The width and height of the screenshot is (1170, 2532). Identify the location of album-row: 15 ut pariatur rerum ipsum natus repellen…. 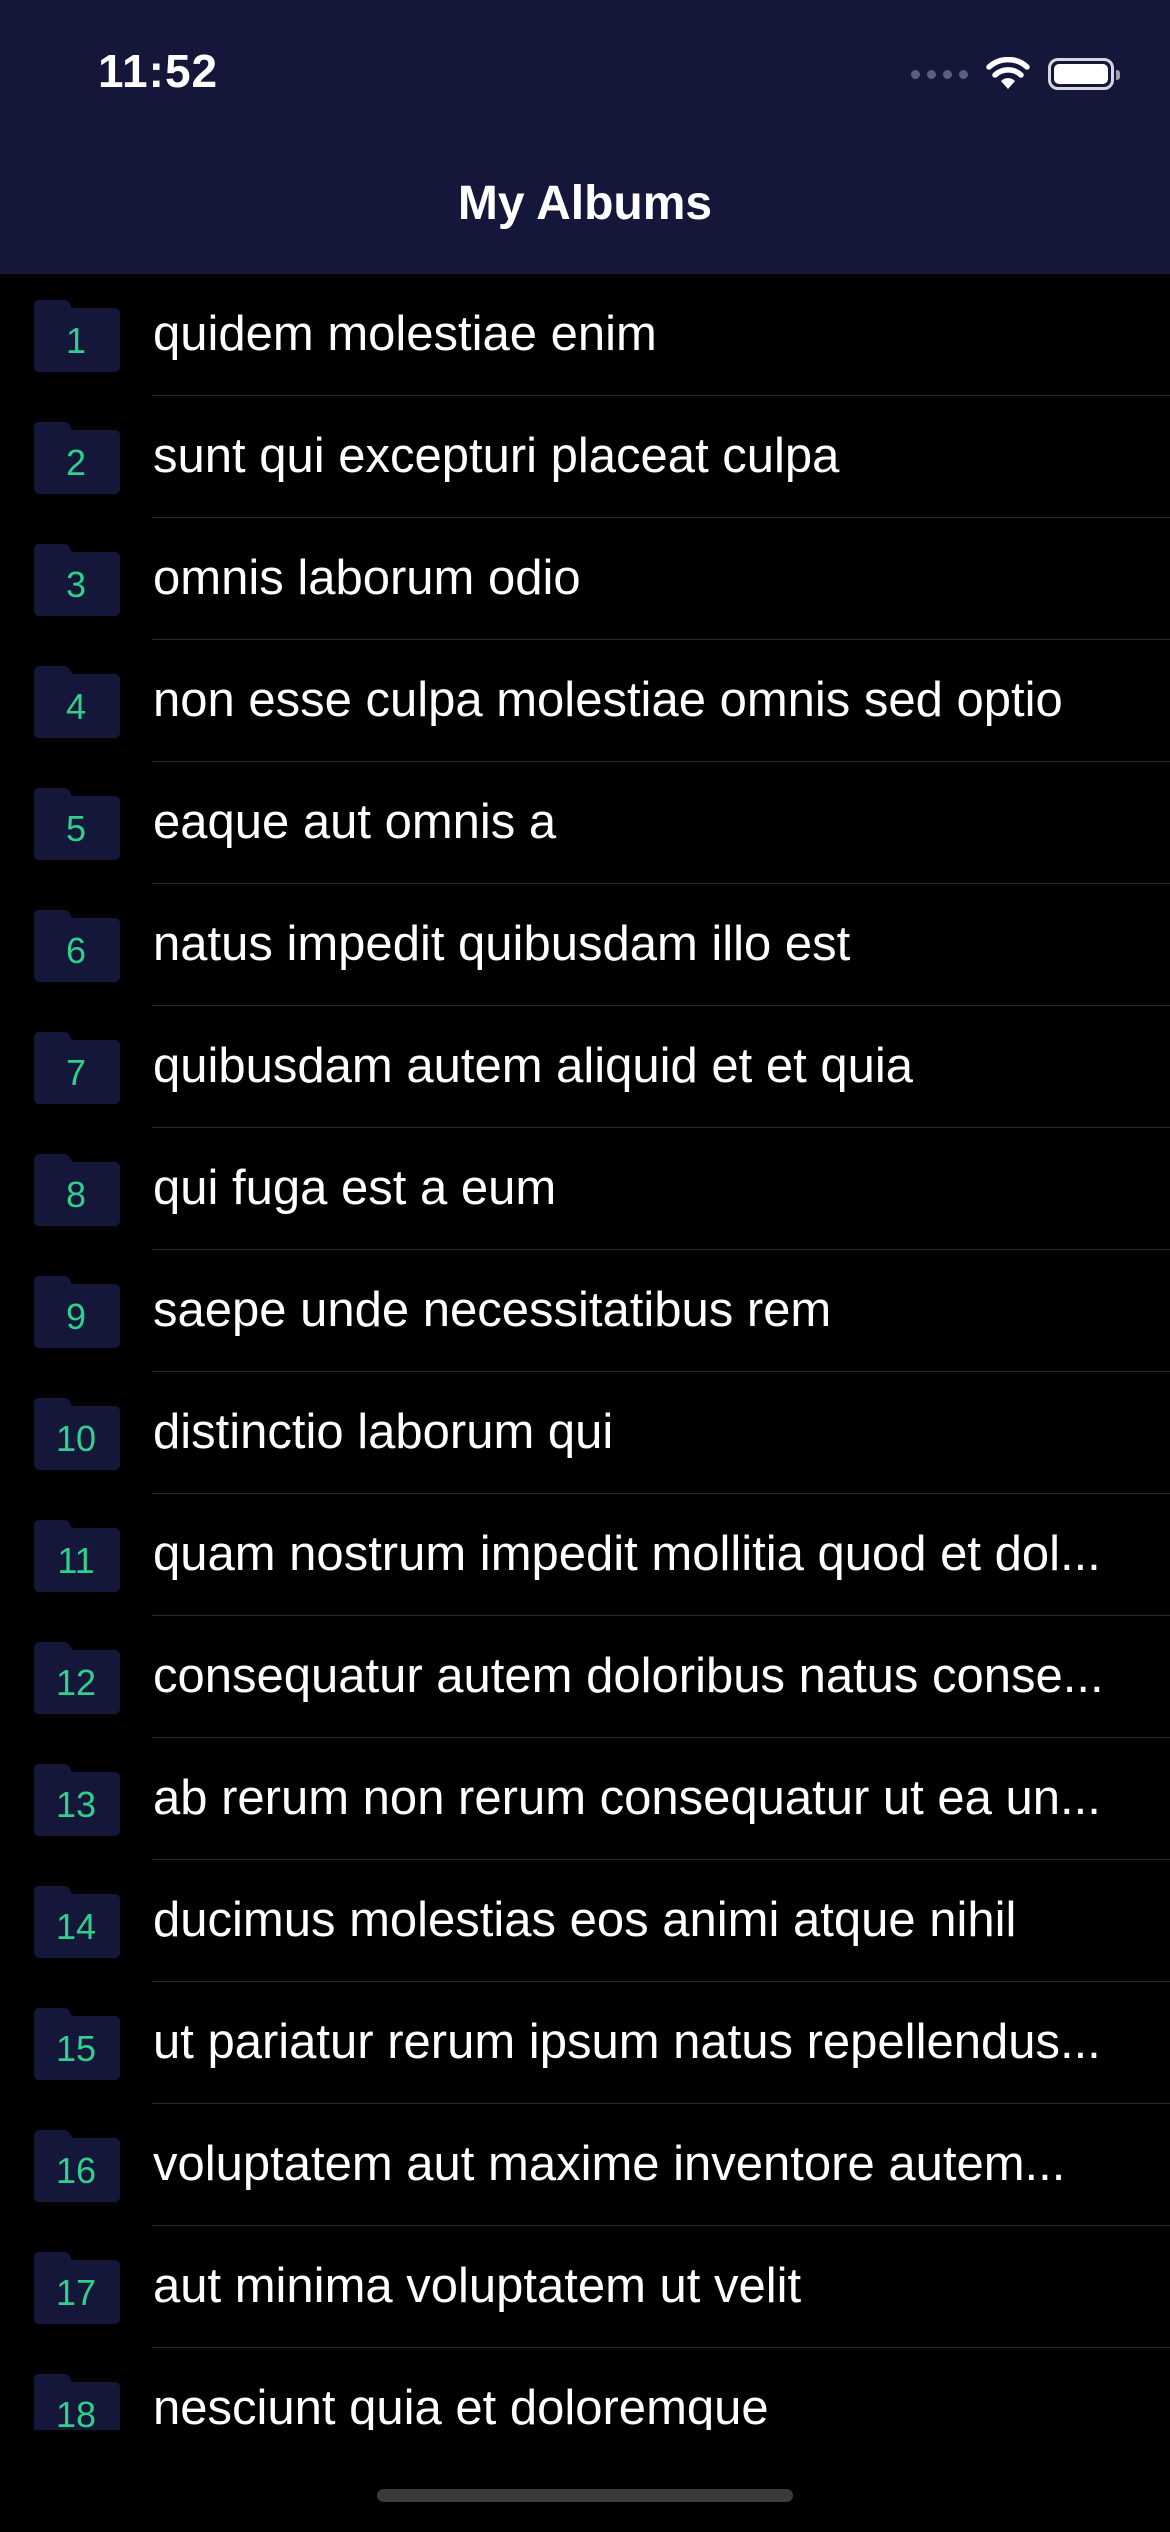
(585, 2043).